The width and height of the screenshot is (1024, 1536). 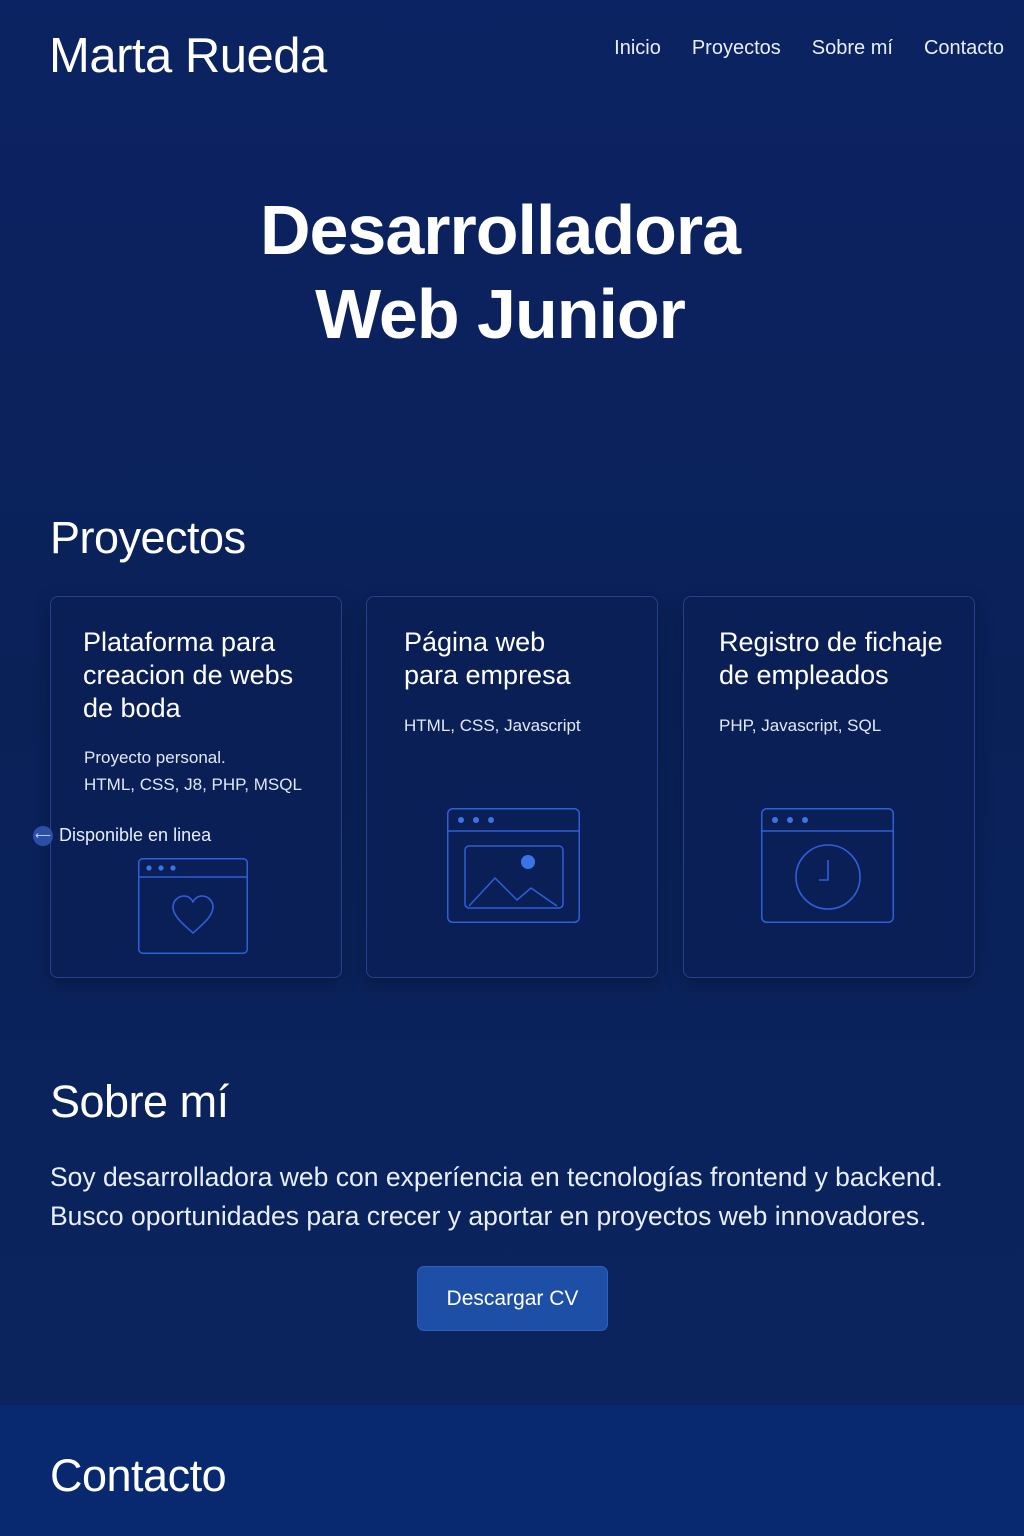 I want to click on nav-link-proyectos: Proyectos, so click(x=736, y=48).